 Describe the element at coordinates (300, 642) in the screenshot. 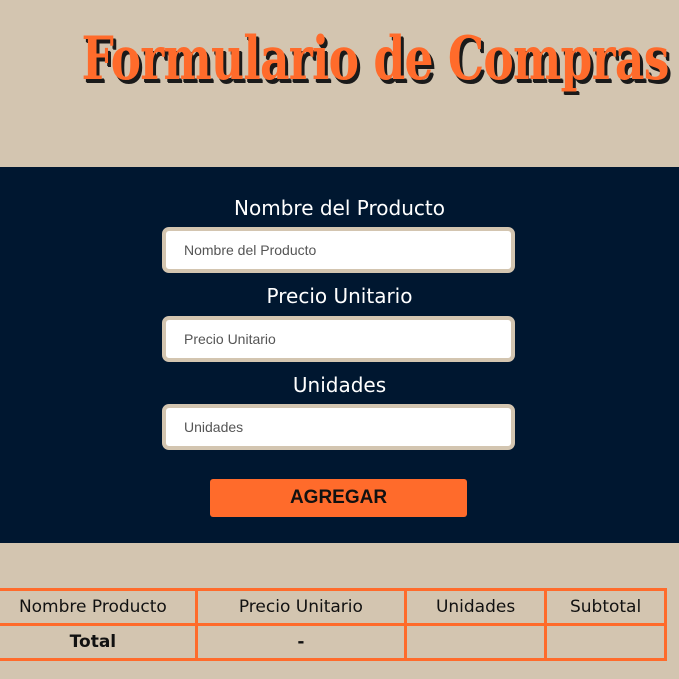

I see `total-unit-price: -` at that location.